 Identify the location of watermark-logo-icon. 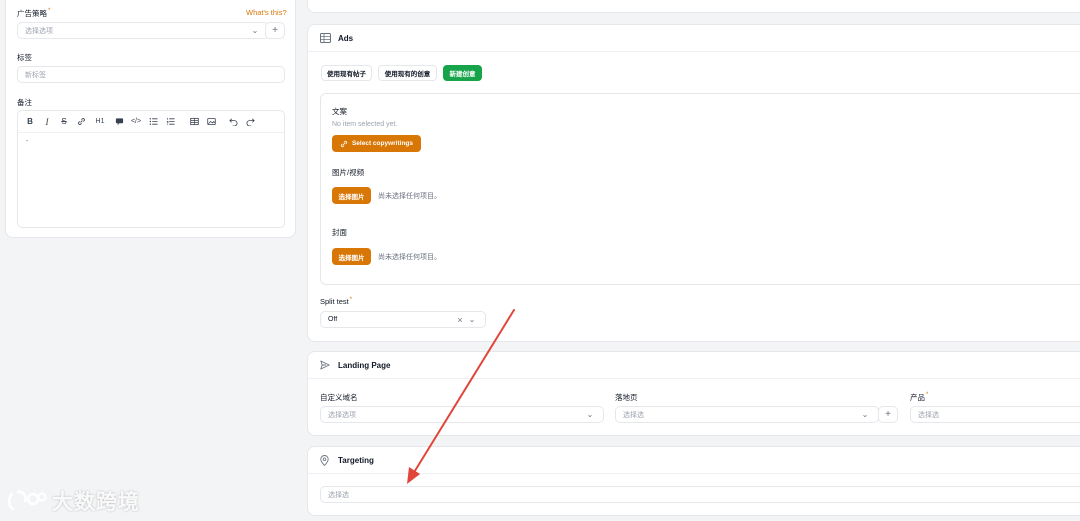
(27, 500).